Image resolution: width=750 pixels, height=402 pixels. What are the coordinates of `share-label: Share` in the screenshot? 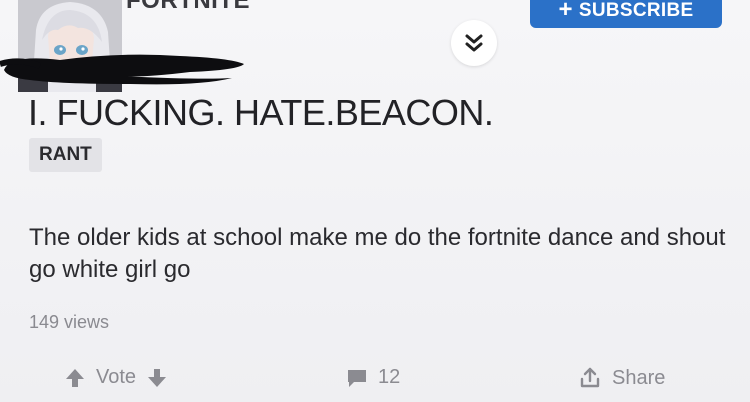 It's located at (639, 377).